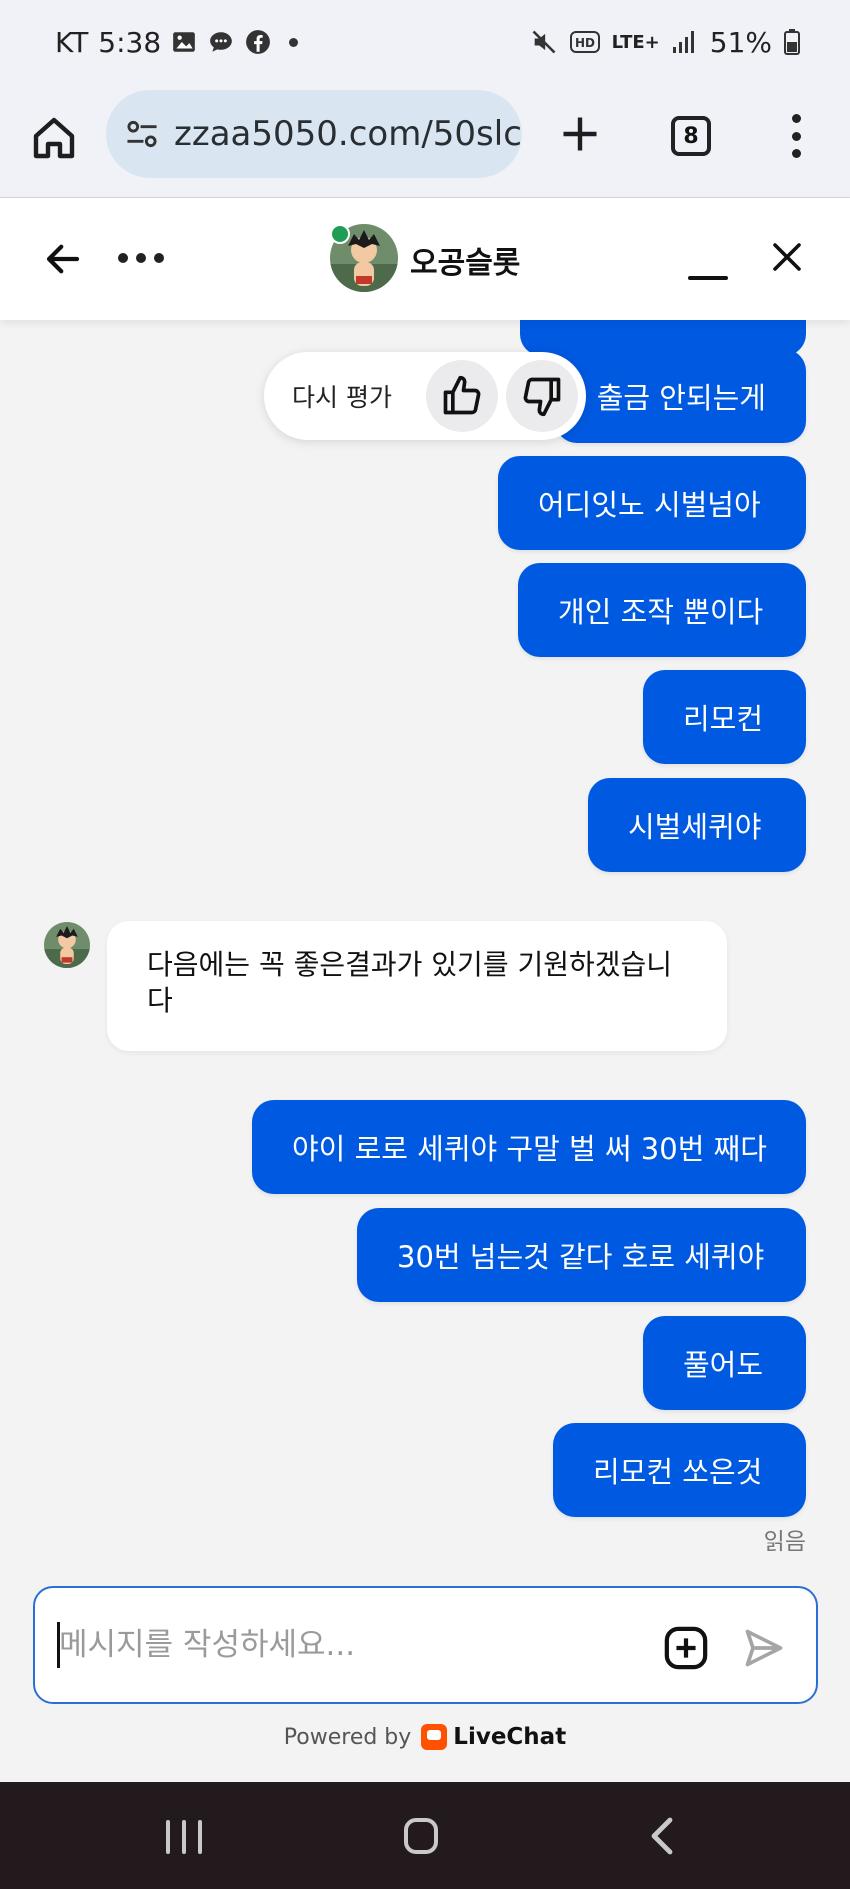 This screenshot has width=850, height=1889. I want to click on message-text: 시벌세퀴야, so click(695, 827).